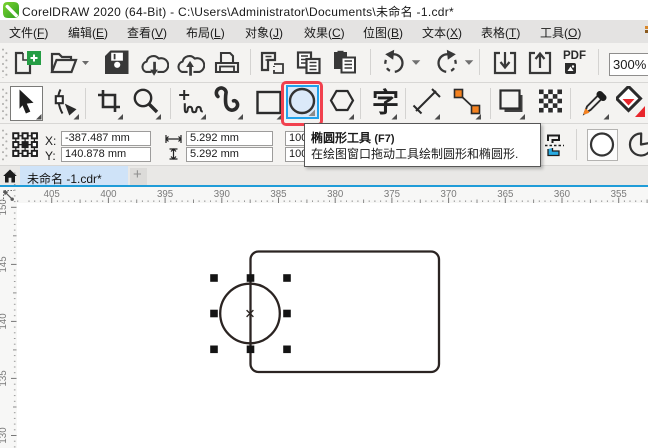  I want to click on svg-text: 字, so click(385, 102).